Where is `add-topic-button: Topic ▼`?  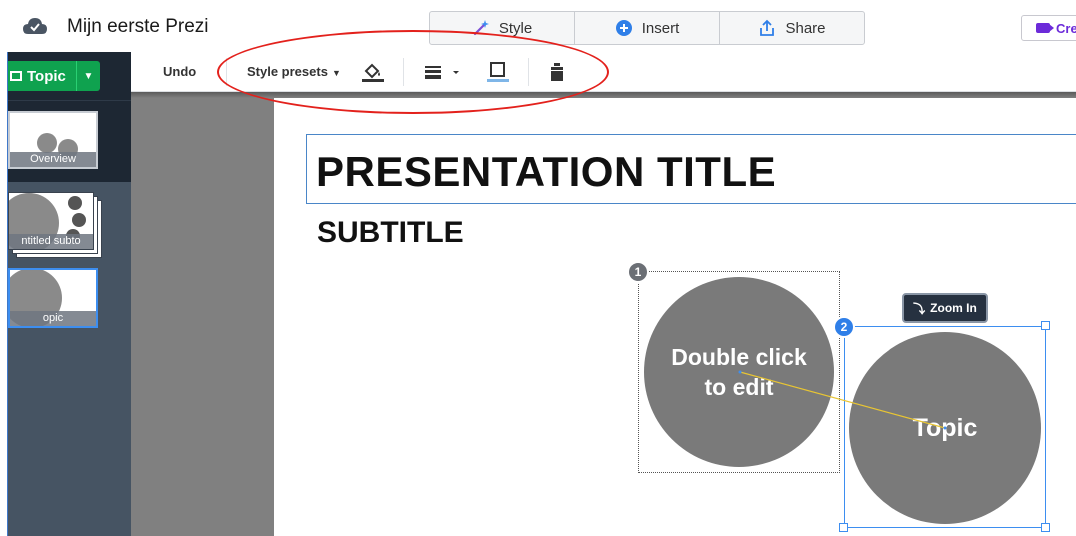 add-topic-button: Topic ▼ is located at coordinates (54, 76).